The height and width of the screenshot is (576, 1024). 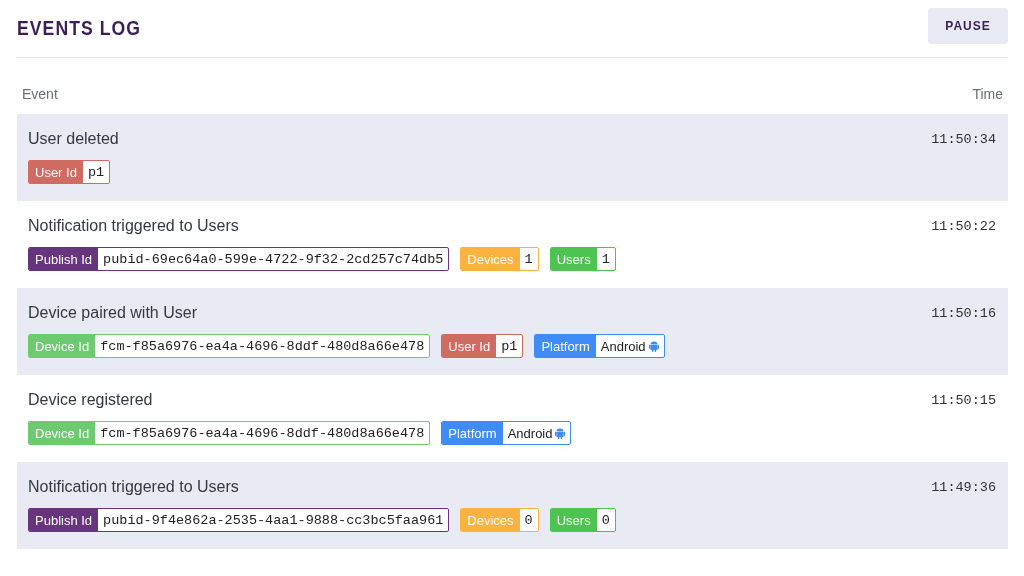 I want to click on event-time: 11:50:16, so click(x=963, y=314).